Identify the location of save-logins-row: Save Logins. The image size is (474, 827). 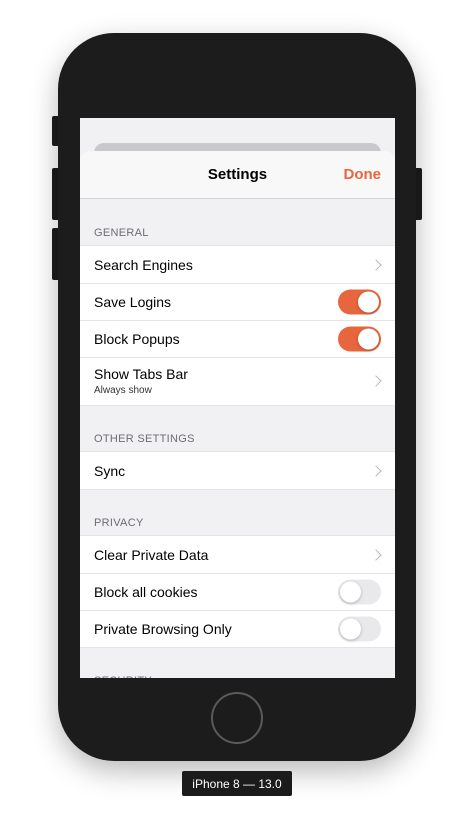
(237, 301).